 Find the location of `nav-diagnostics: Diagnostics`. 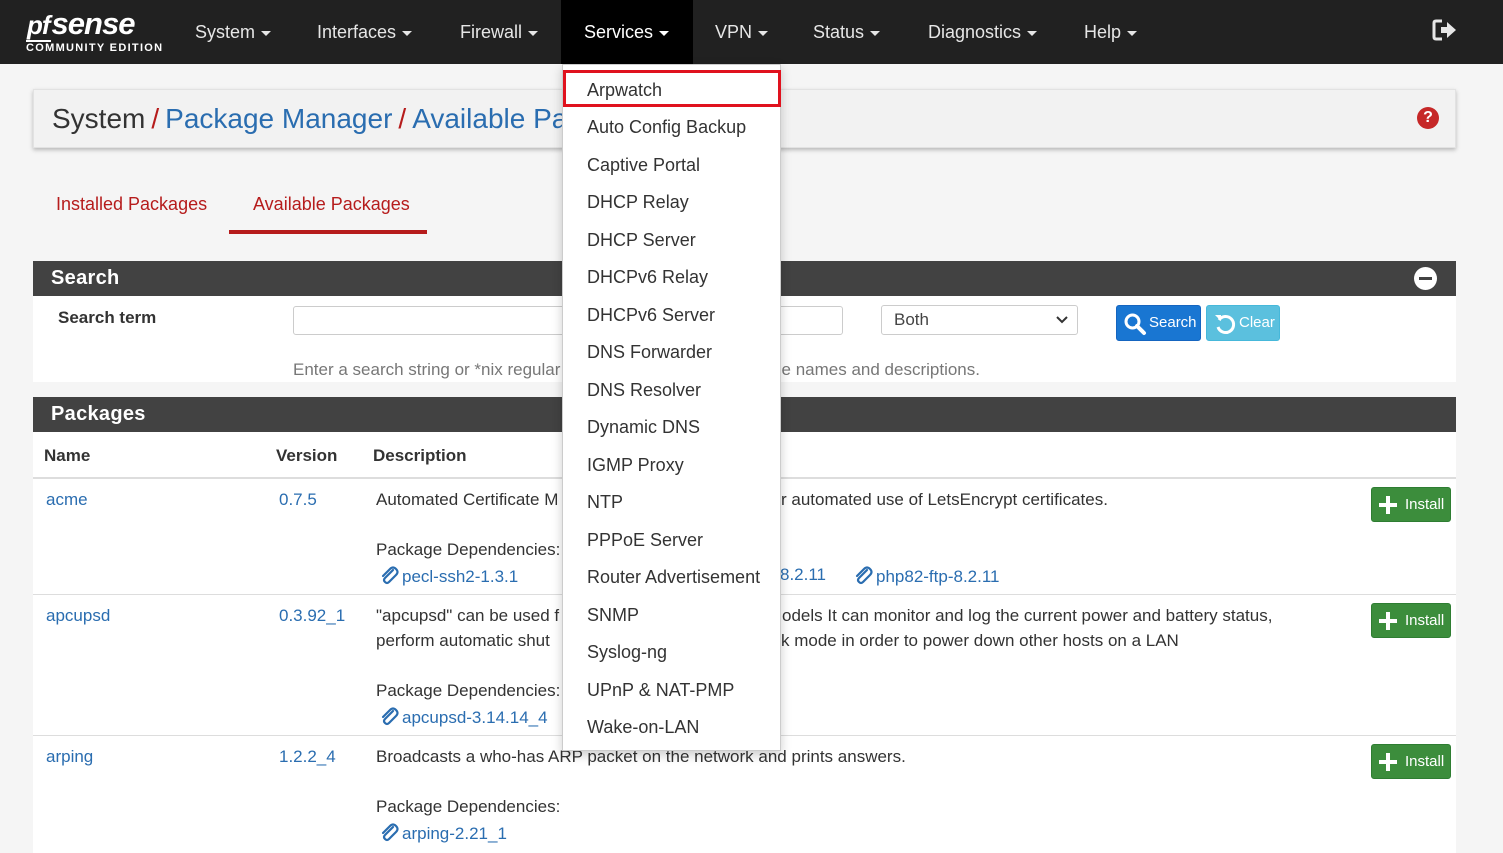

nav-diagnostics: Diagnostics is located at coordinates (983, 32).